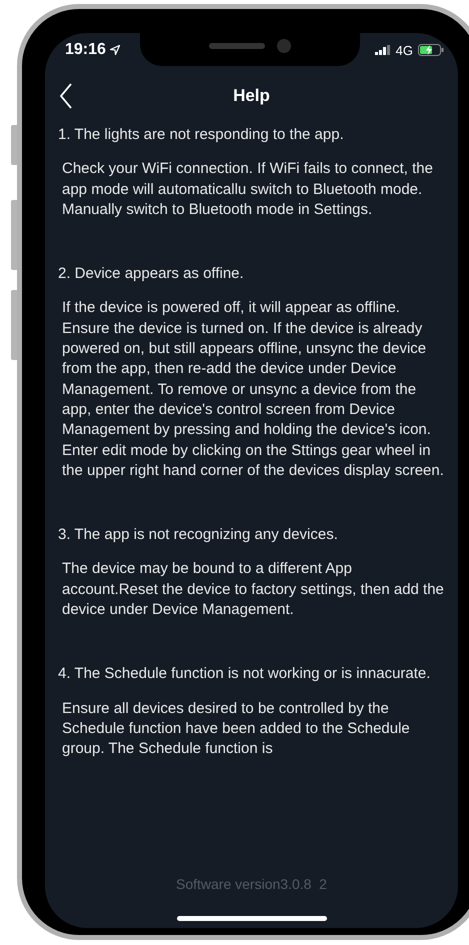 The width and height of the screenshot is (469, 945). What do you see at coordinates (245, 674) in the screenshot?
I see `faq-question: 4. The Schedule function is not working or is innacurate.` at bounding box center [245, 674].